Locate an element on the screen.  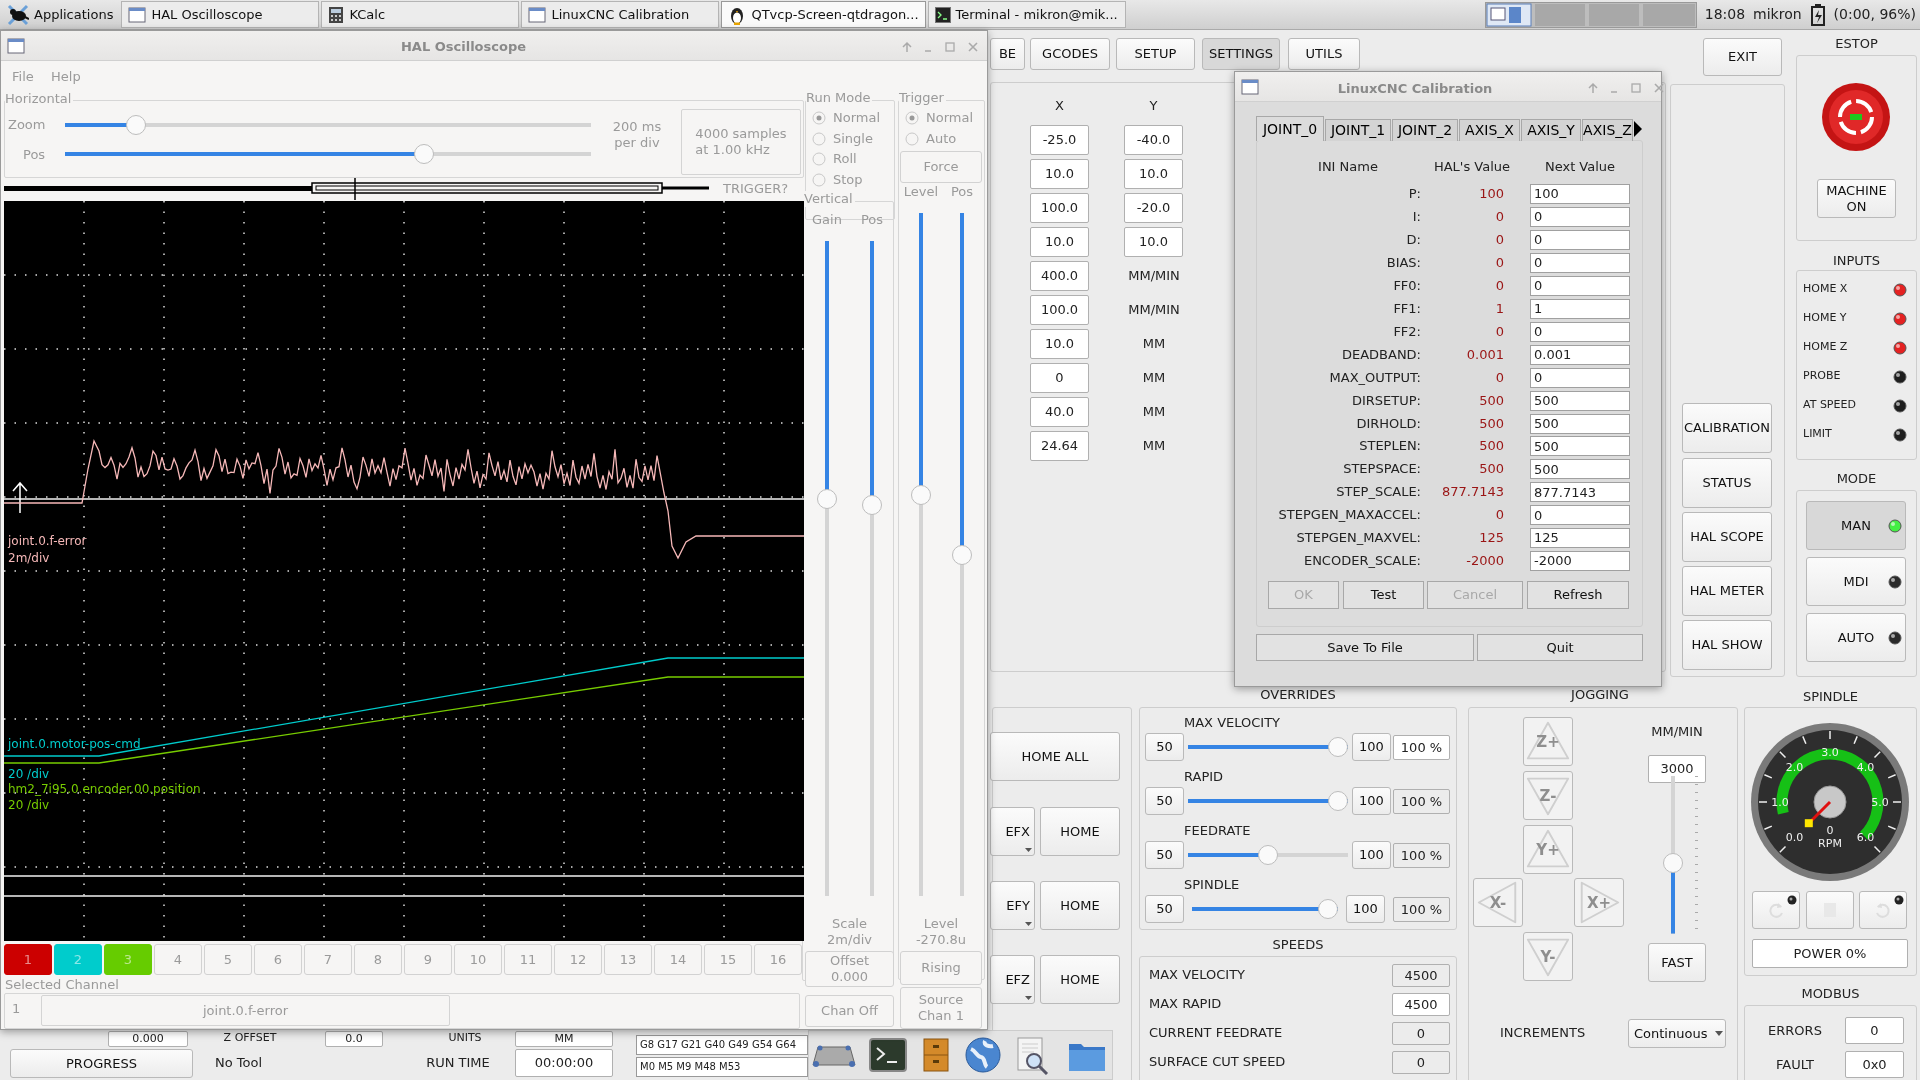
value-field: -25.0 is located at coordinates (1059, 140).